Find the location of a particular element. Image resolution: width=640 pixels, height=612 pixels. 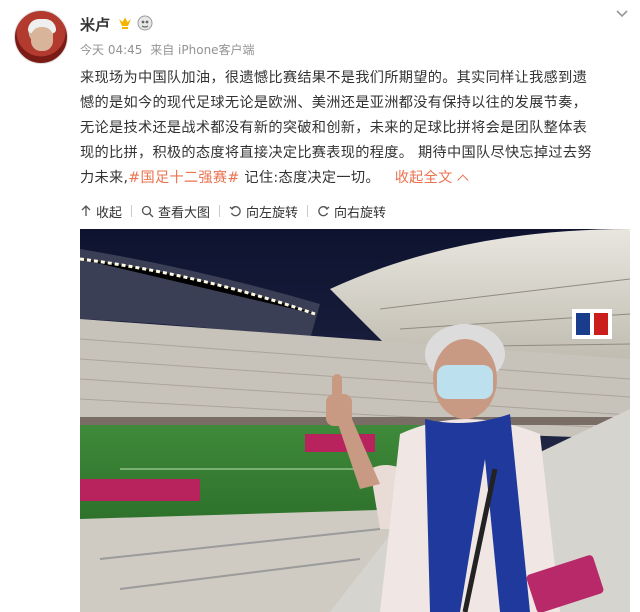

rotate-left-icon is located at coordinates (235, 210).